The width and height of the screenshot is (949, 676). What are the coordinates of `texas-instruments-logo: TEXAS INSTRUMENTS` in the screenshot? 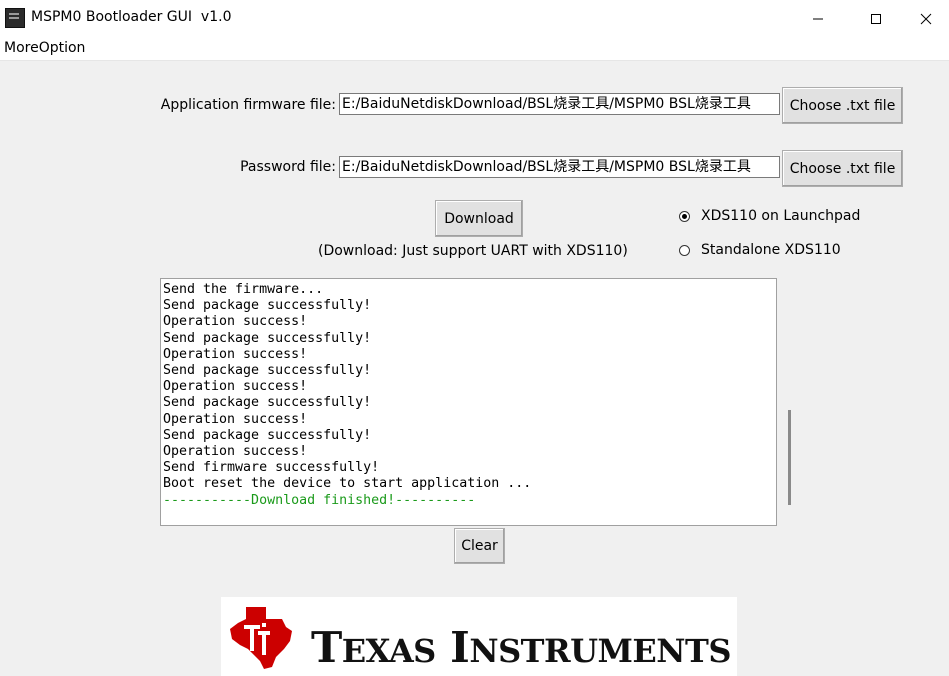 It's located at (479, 636).